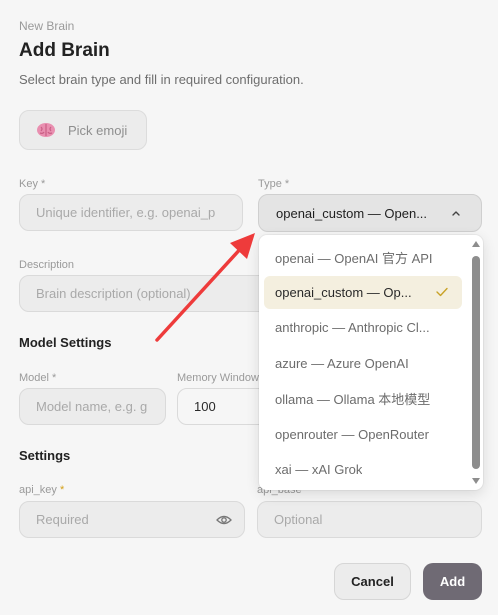 The image size is (498, 615). I want to click on scroll-down-icon, so click(476, 481).